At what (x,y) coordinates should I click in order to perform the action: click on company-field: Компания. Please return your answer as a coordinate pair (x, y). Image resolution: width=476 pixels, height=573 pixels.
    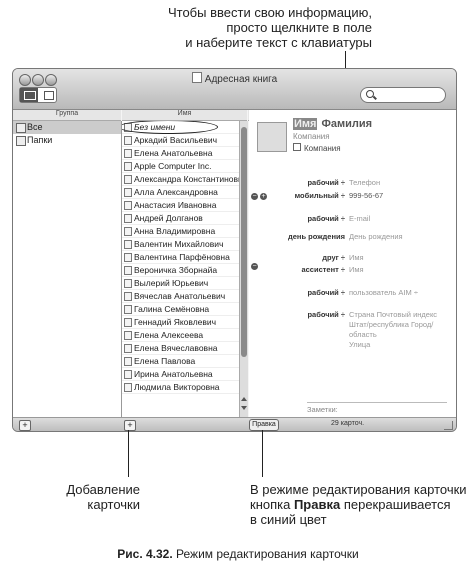
    Looking at the image, I should click on (311, 136).